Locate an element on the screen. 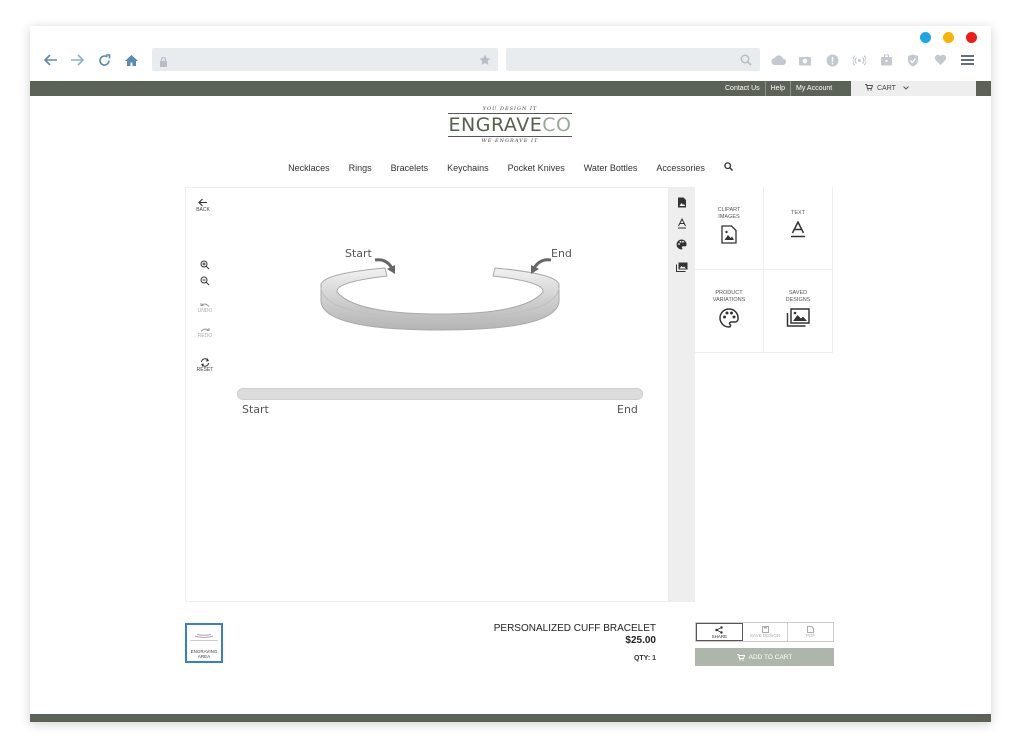  nav-item-bracelets: Bracelets is located at coordinates (410, 168).